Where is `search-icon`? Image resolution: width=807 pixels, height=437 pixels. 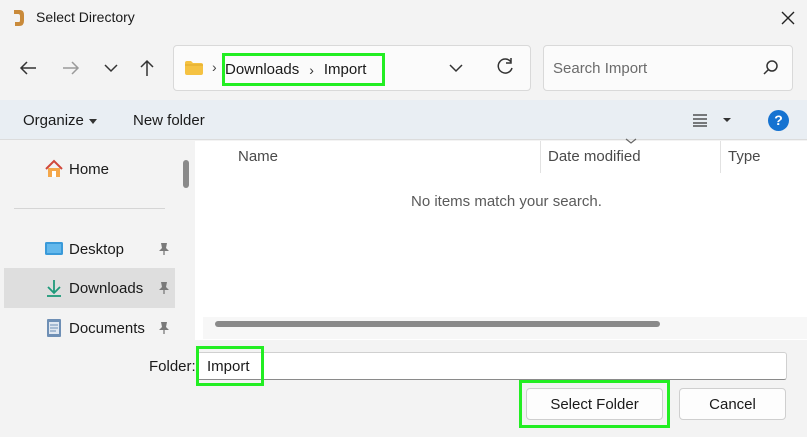 search-icon is located at coordinates (770, 67).